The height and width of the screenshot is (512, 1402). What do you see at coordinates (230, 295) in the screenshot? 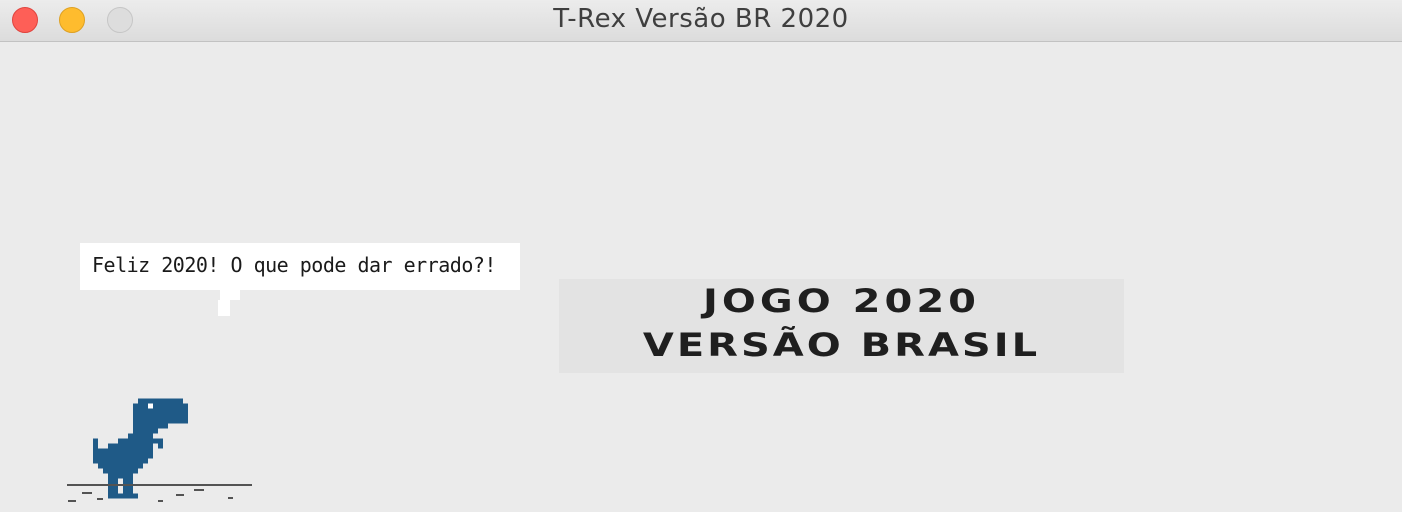
I see `speech-bubble-tail` at bounding box center [230, 295].